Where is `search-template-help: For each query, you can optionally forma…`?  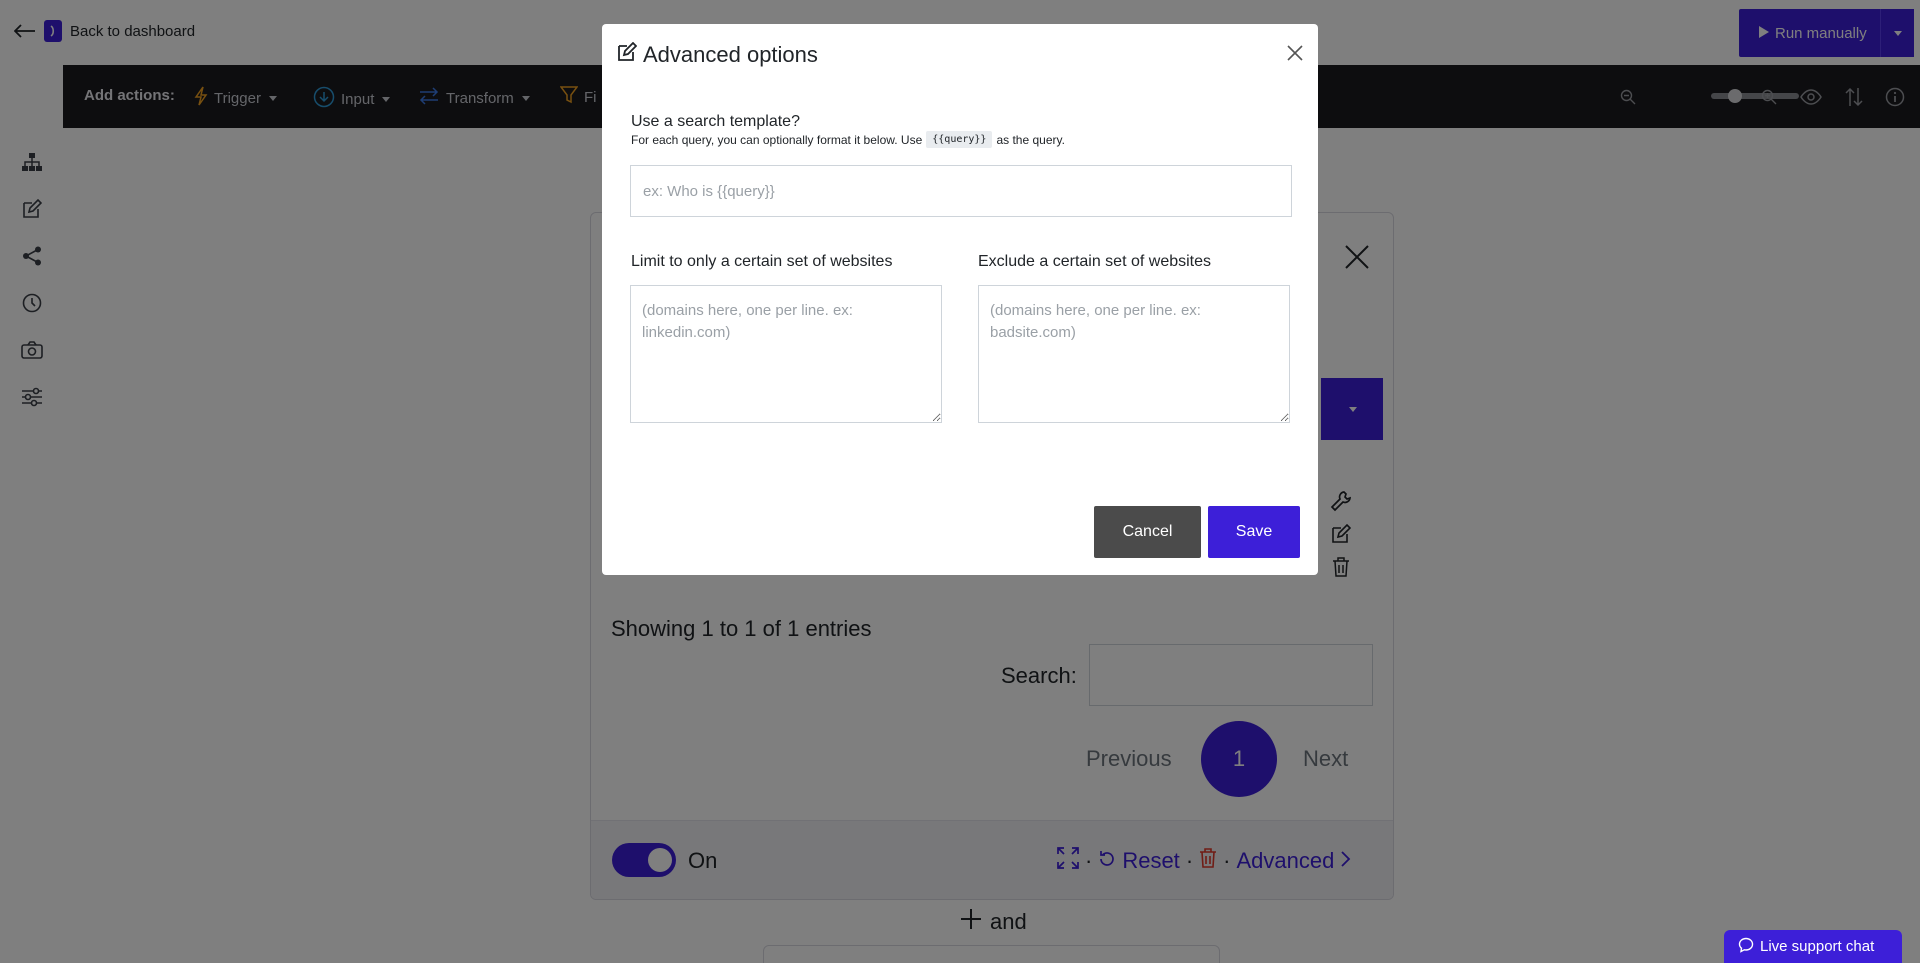 search-template-help: For each query, you can optionally forma… is located at coordinates (848, 139).